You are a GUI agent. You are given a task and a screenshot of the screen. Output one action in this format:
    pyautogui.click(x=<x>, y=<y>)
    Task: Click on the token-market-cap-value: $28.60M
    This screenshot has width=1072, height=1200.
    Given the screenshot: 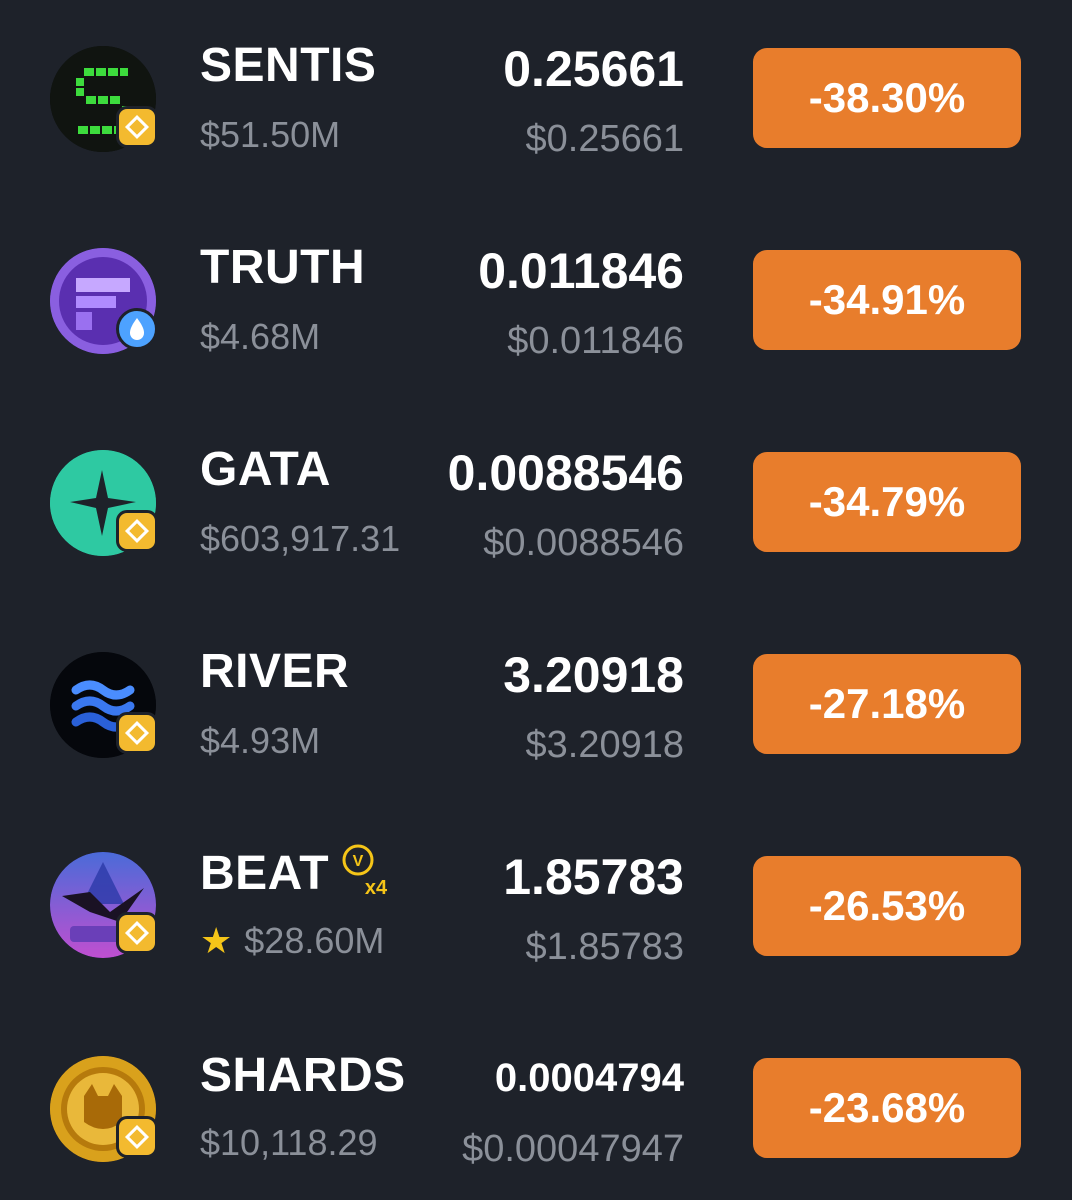 What is the action you would take?
    pyautogui.click(x=314, y=940)
    